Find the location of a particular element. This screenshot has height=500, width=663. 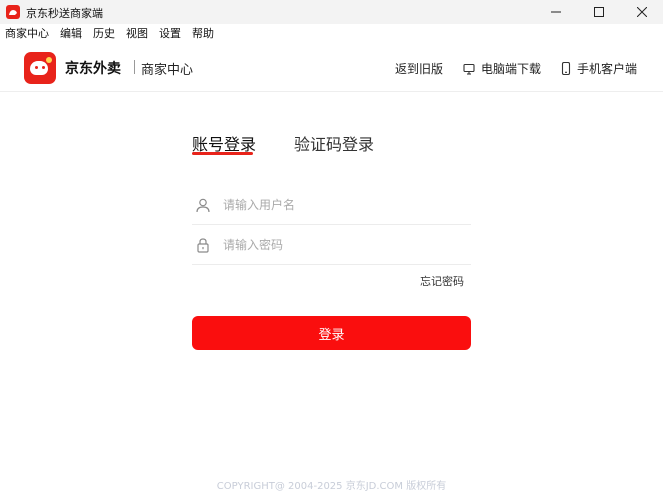

maximize-icon is located at coordinates (598, 12).